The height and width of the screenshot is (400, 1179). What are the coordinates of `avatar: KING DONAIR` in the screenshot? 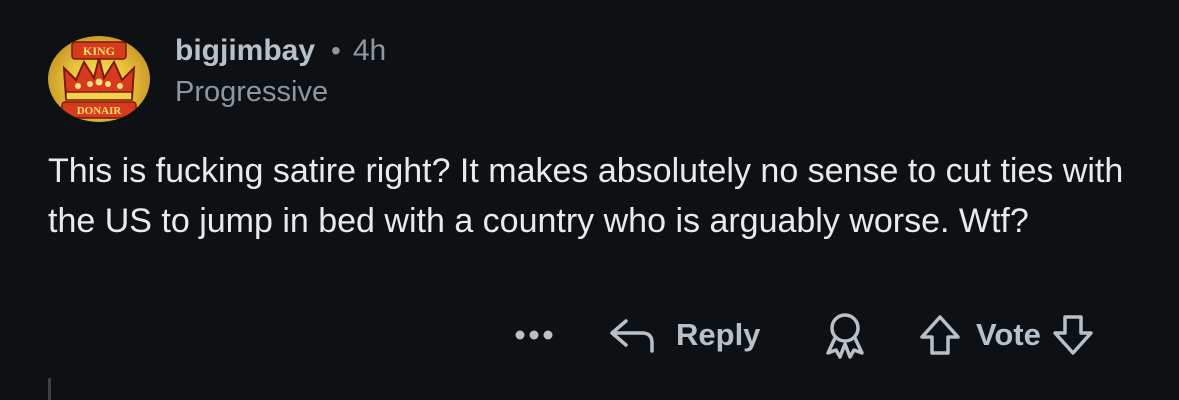 It's located at (99, 79).